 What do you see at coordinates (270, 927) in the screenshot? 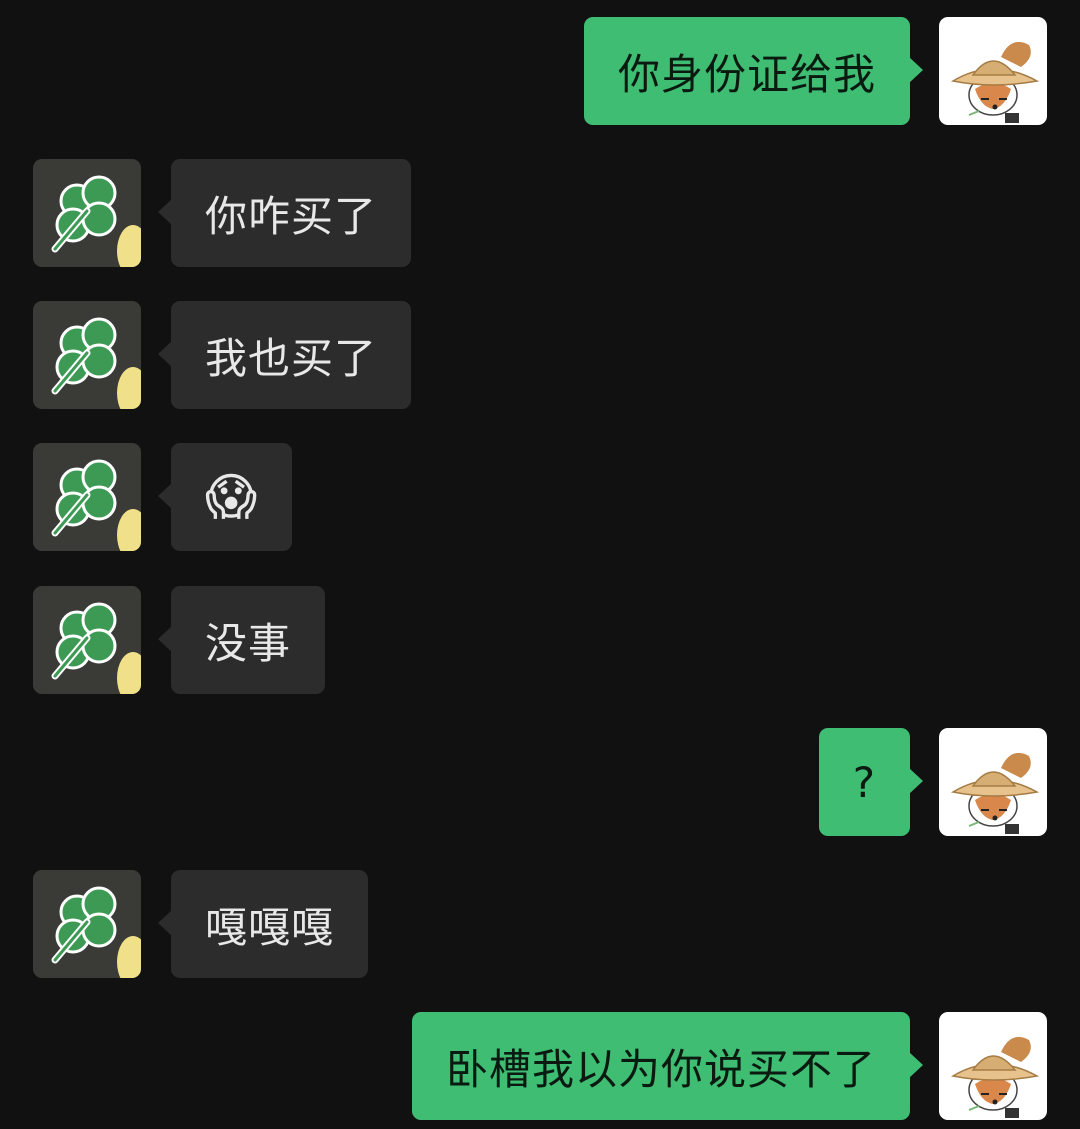
I see `message-text: 嘎嘎嘎` at bounding box center [270, 927].